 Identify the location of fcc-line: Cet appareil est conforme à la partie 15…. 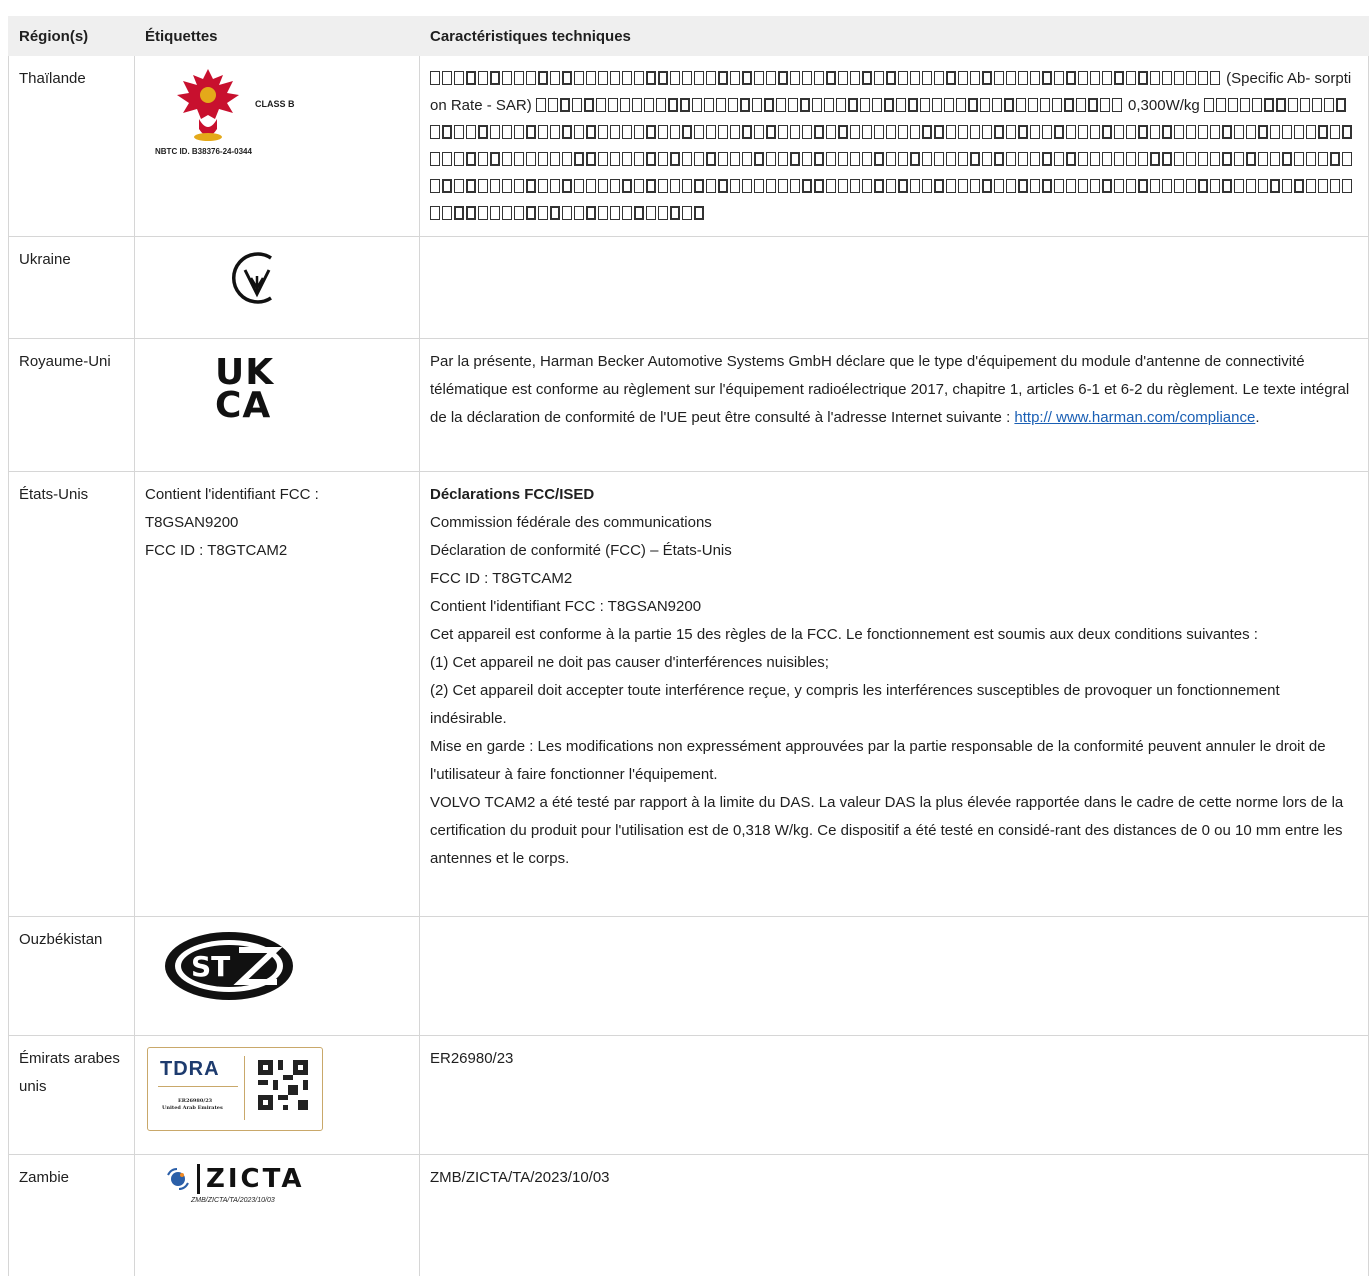
(844, 634).